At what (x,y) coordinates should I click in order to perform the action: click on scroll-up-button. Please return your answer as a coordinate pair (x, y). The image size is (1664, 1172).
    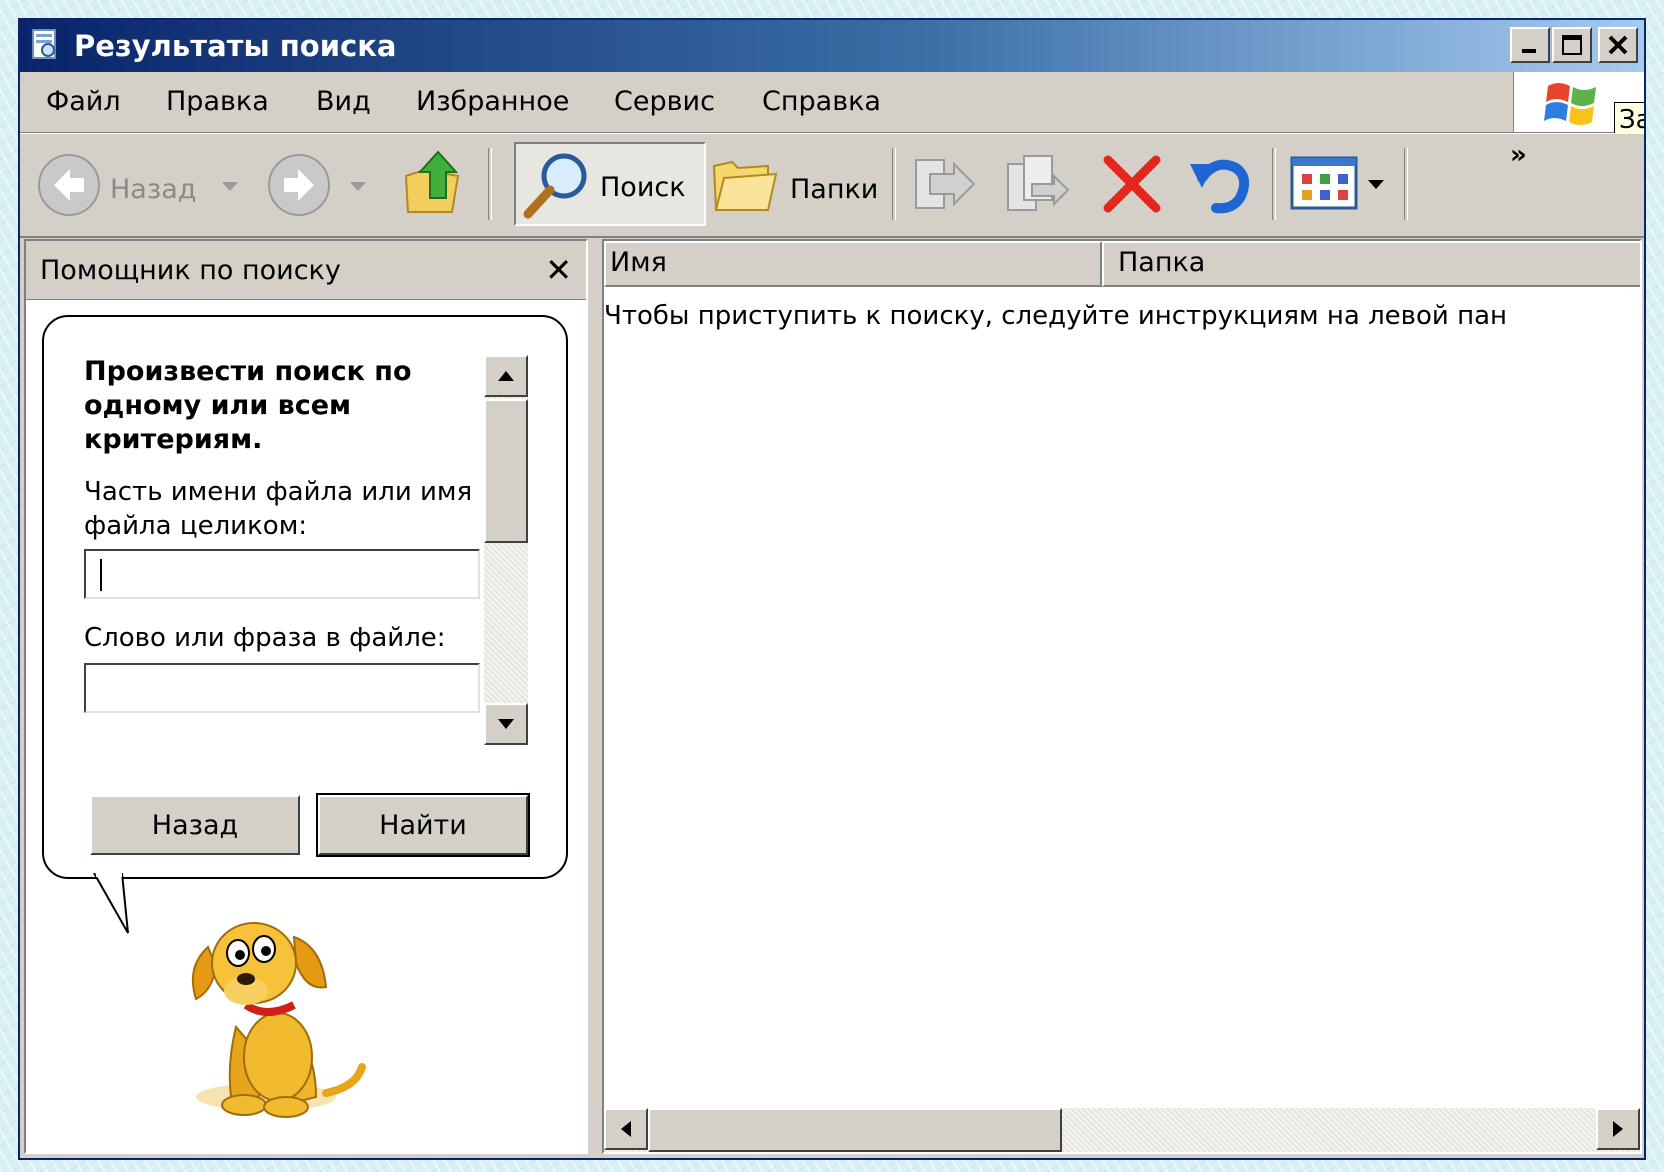
    Looking at the image, I should click on (506, 376).